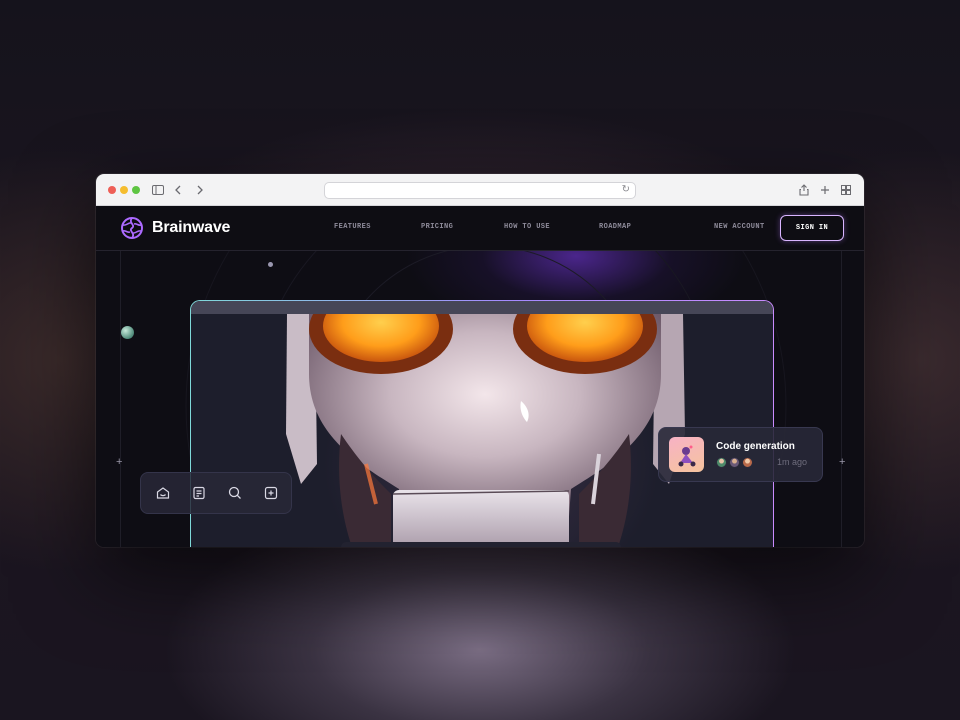  What do you see at coordinates (270, 264) in the screenshot?
I see `small-planet` at bounding box center [270, 264].